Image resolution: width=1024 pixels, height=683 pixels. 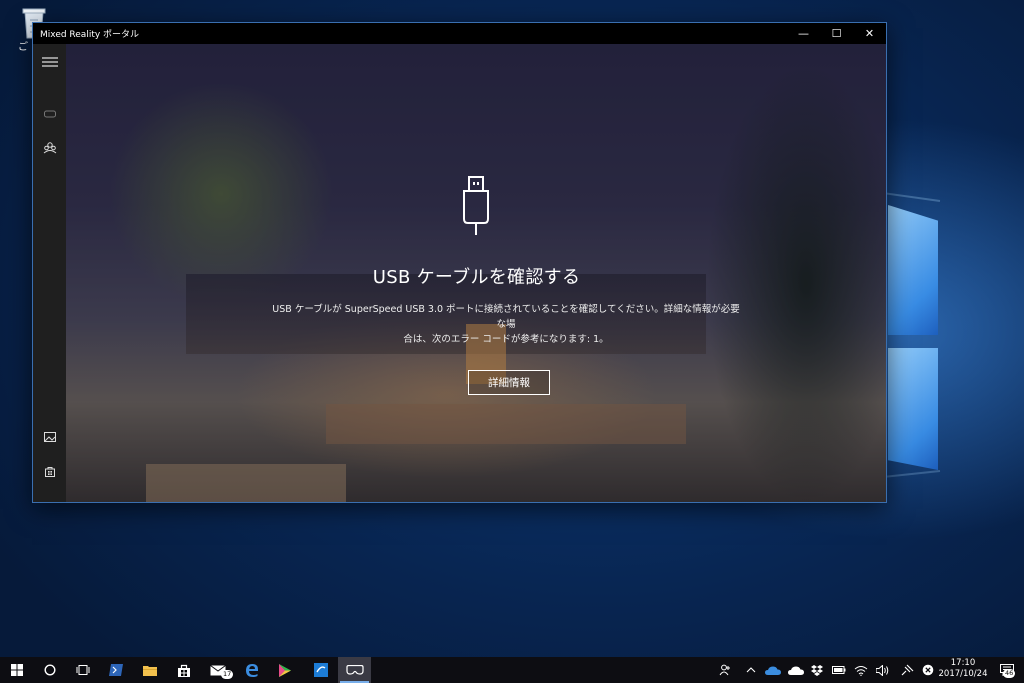 I want to click on onedrive-blue-icon, so click(x=773, y=670).